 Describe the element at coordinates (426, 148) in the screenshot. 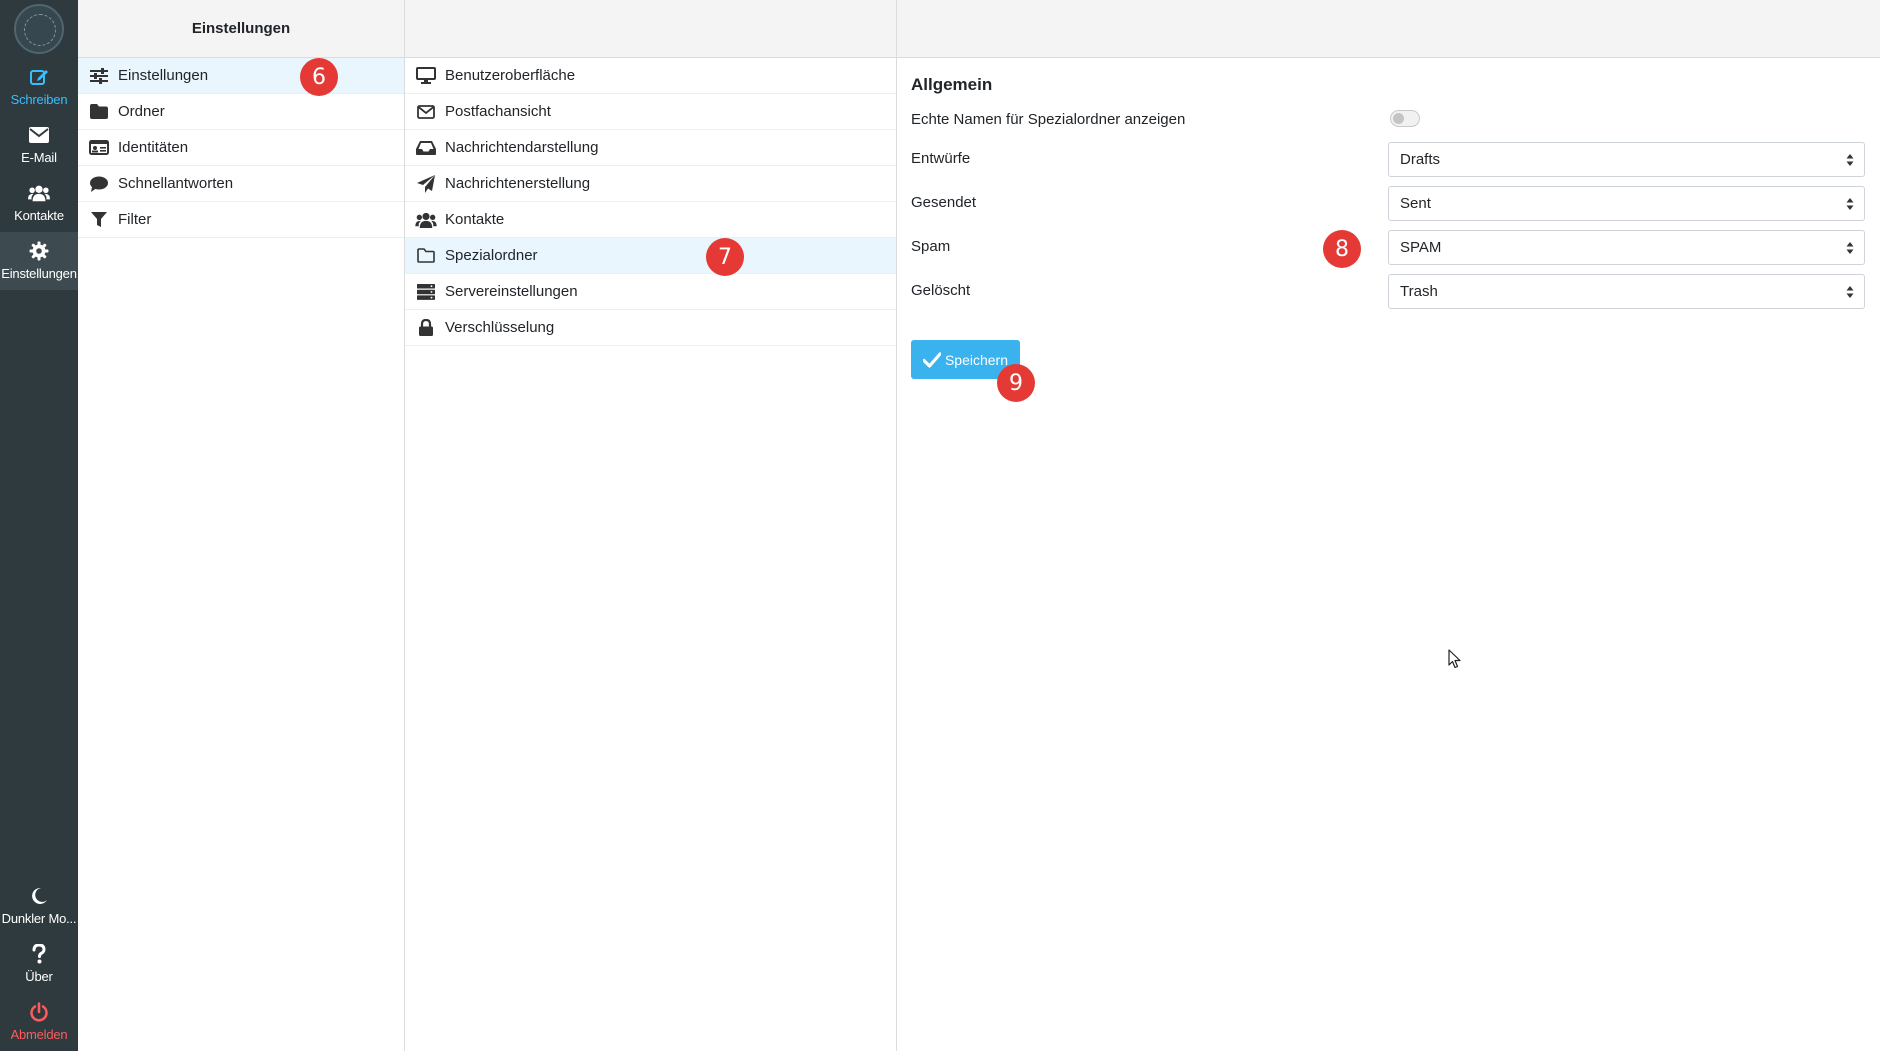

I see `inbox-icon` at that location.